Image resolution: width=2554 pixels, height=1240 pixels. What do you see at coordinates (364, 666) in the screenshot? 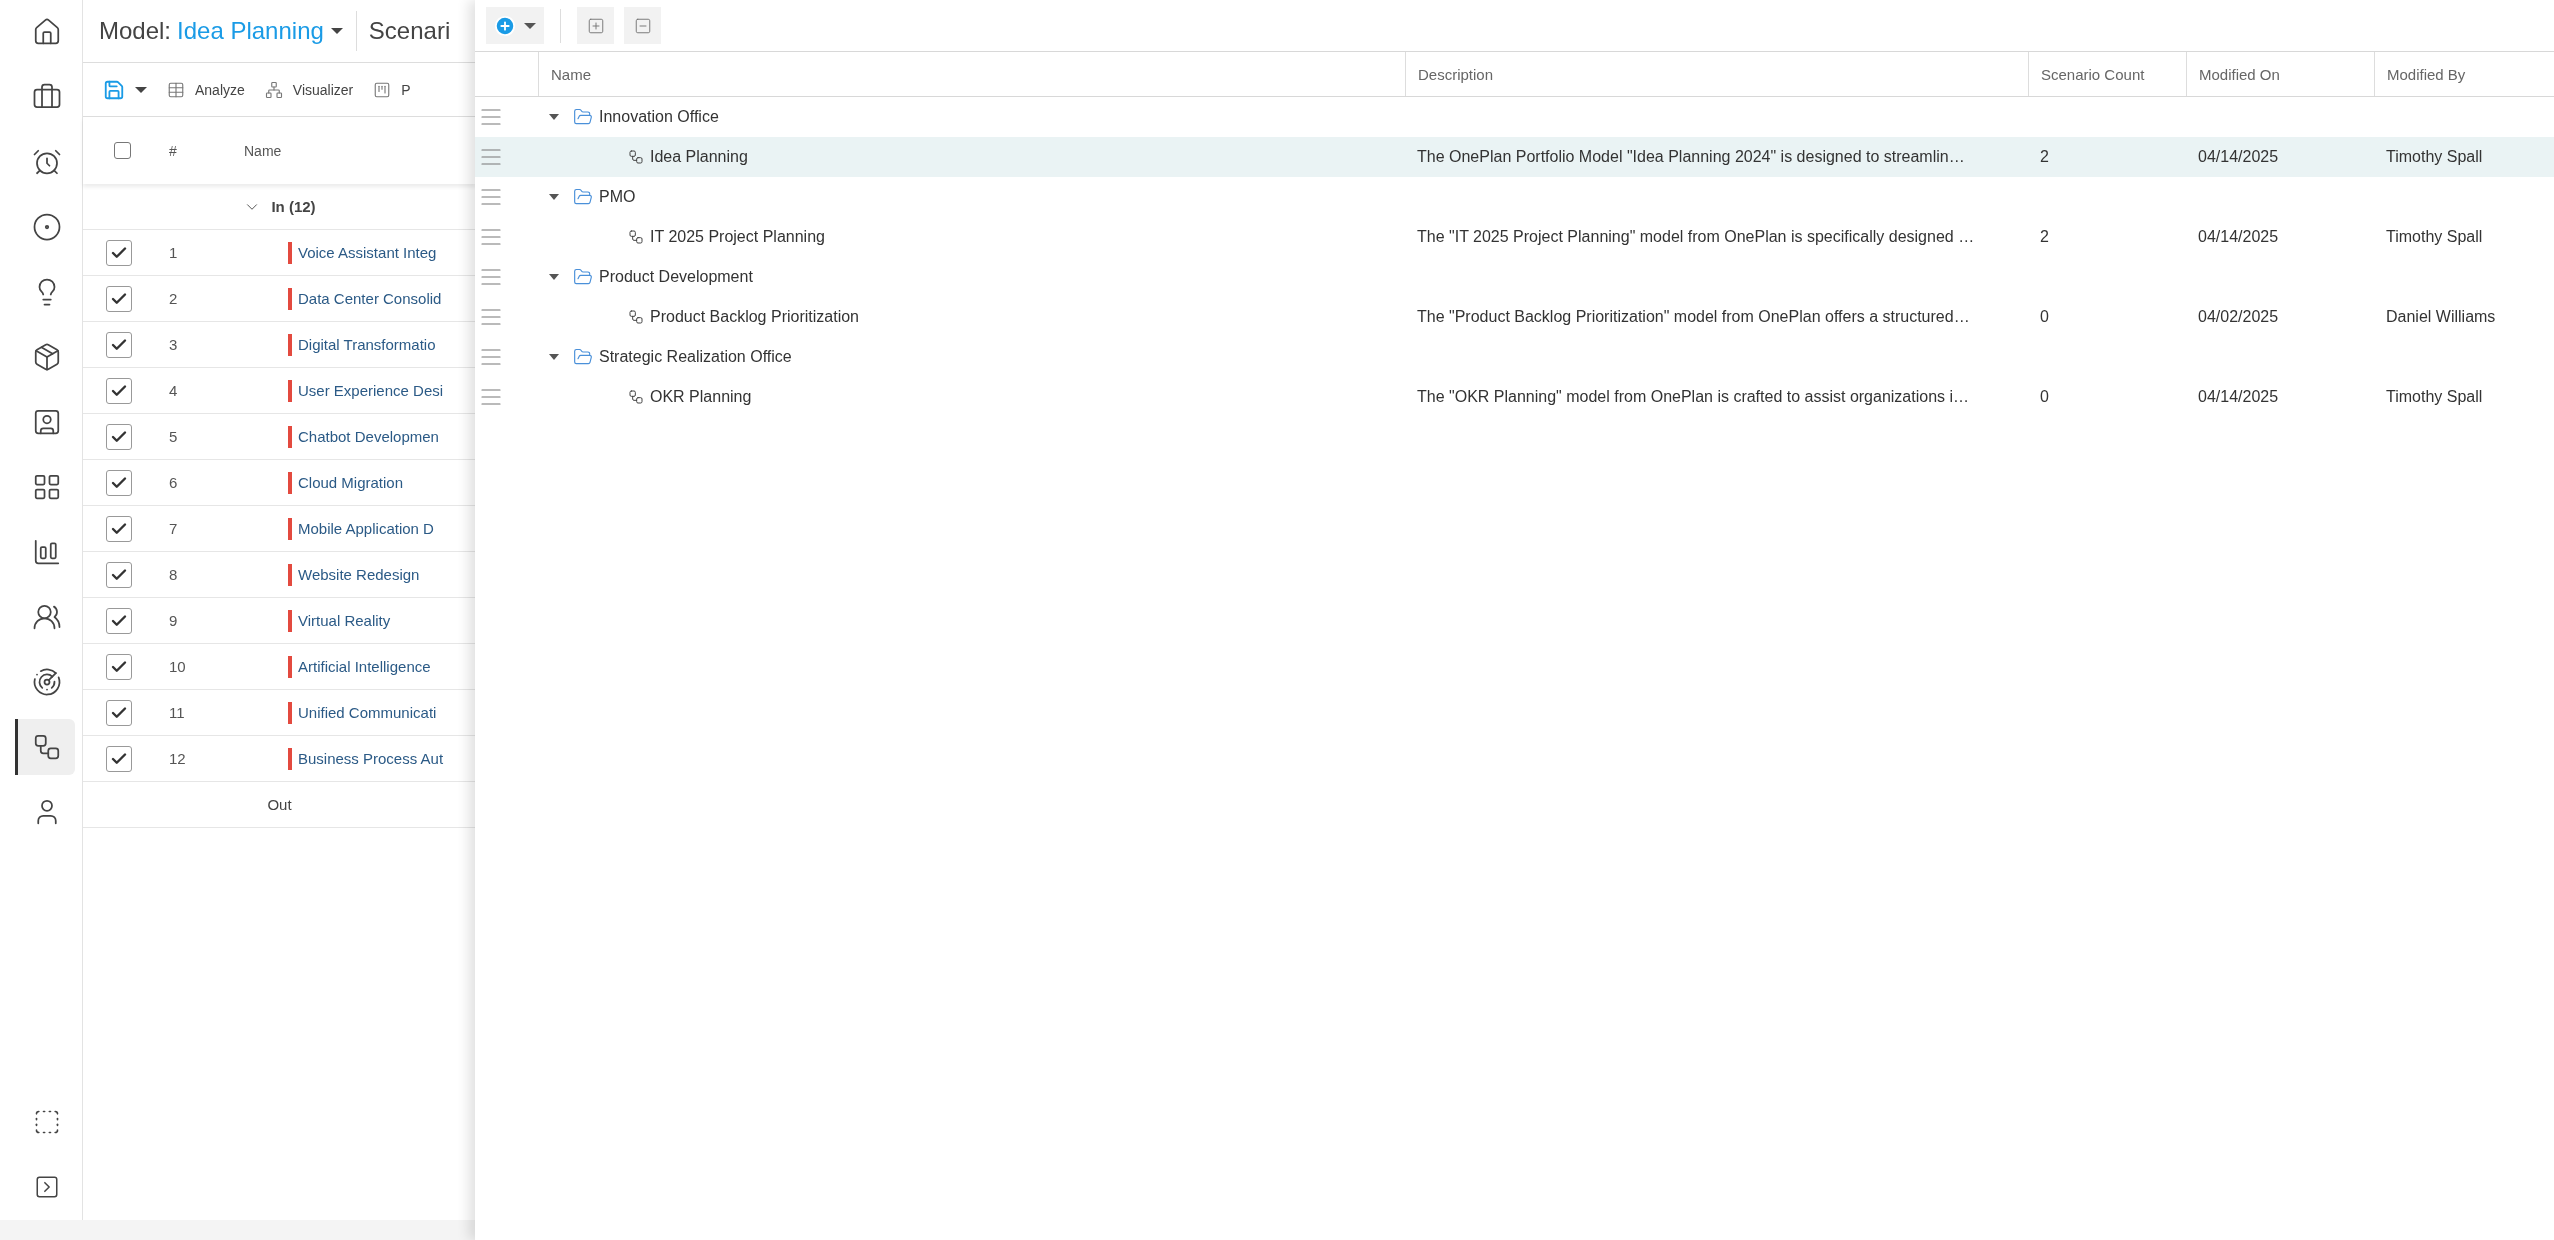
I see `project-name: Artificial Intelligence` at bounding box center [364, 666].